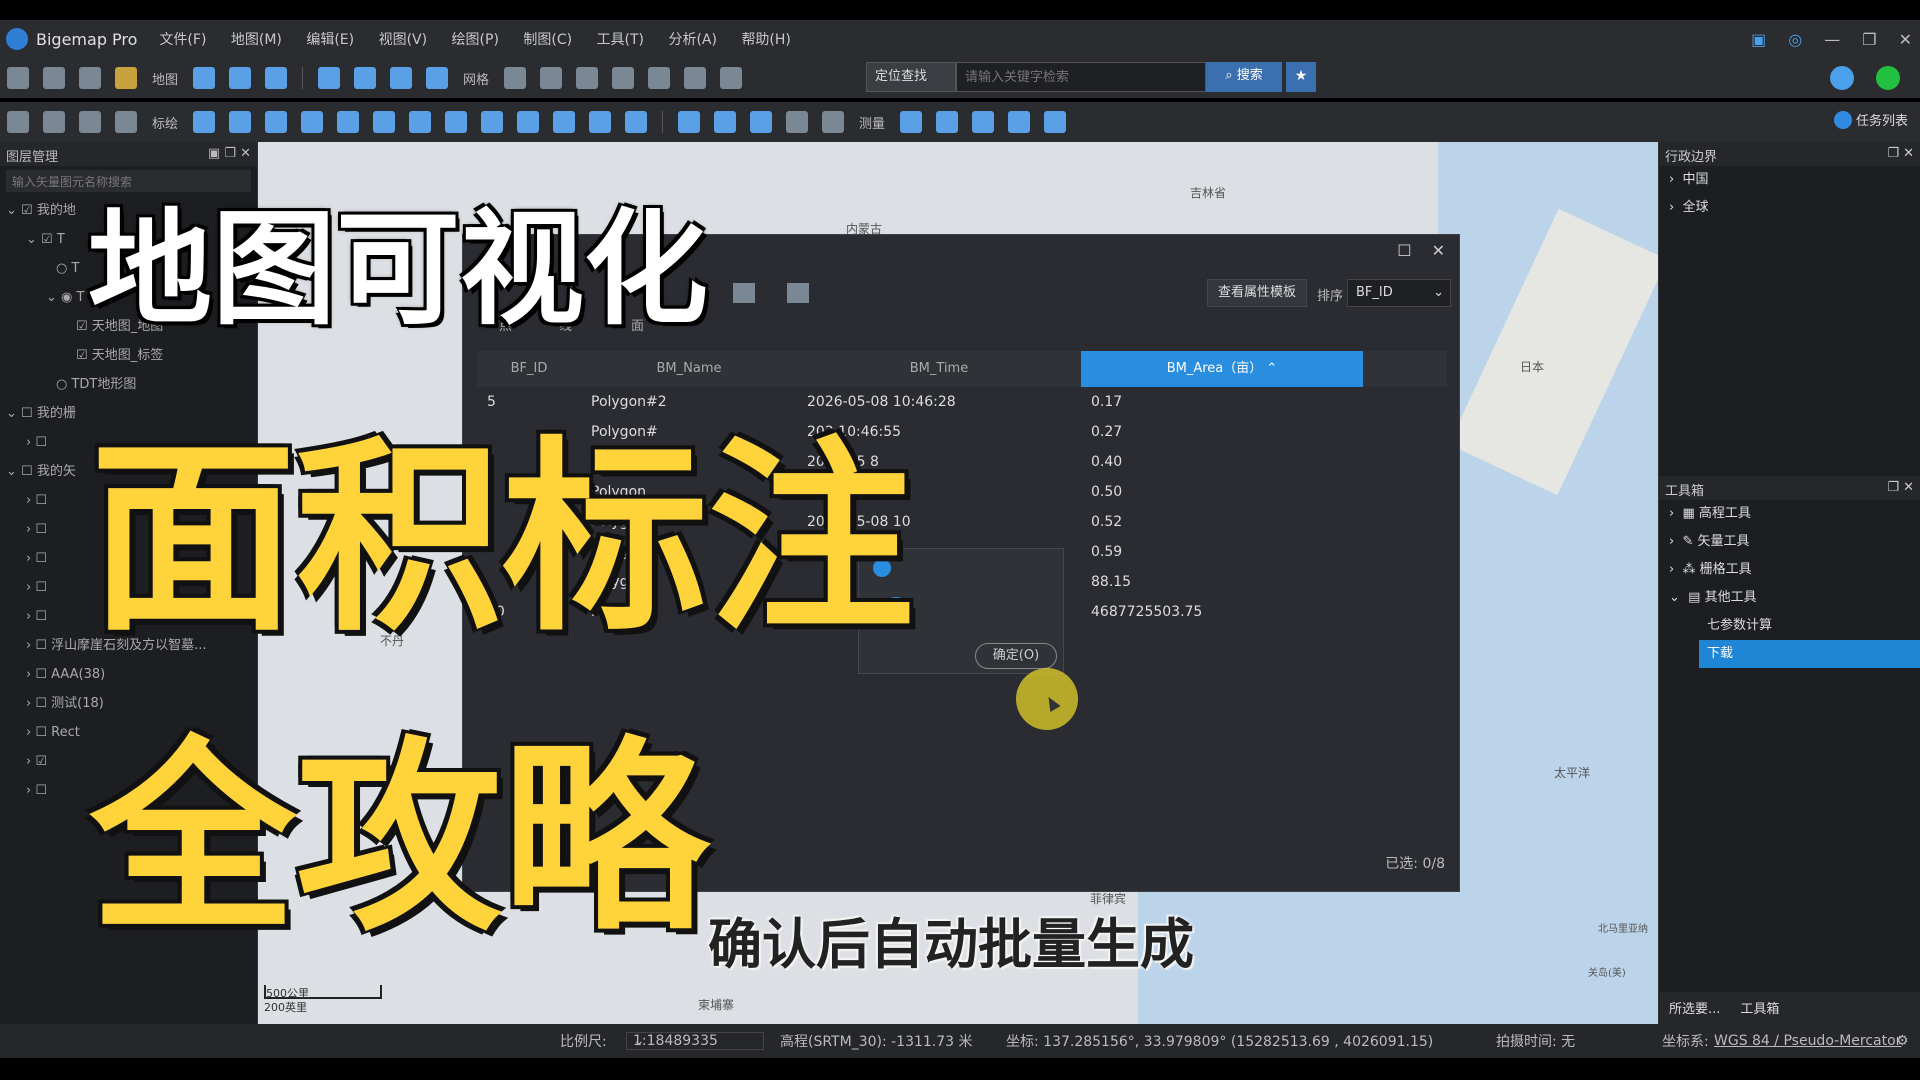  I want to click on pan-hand-icon, so click(18, 122).